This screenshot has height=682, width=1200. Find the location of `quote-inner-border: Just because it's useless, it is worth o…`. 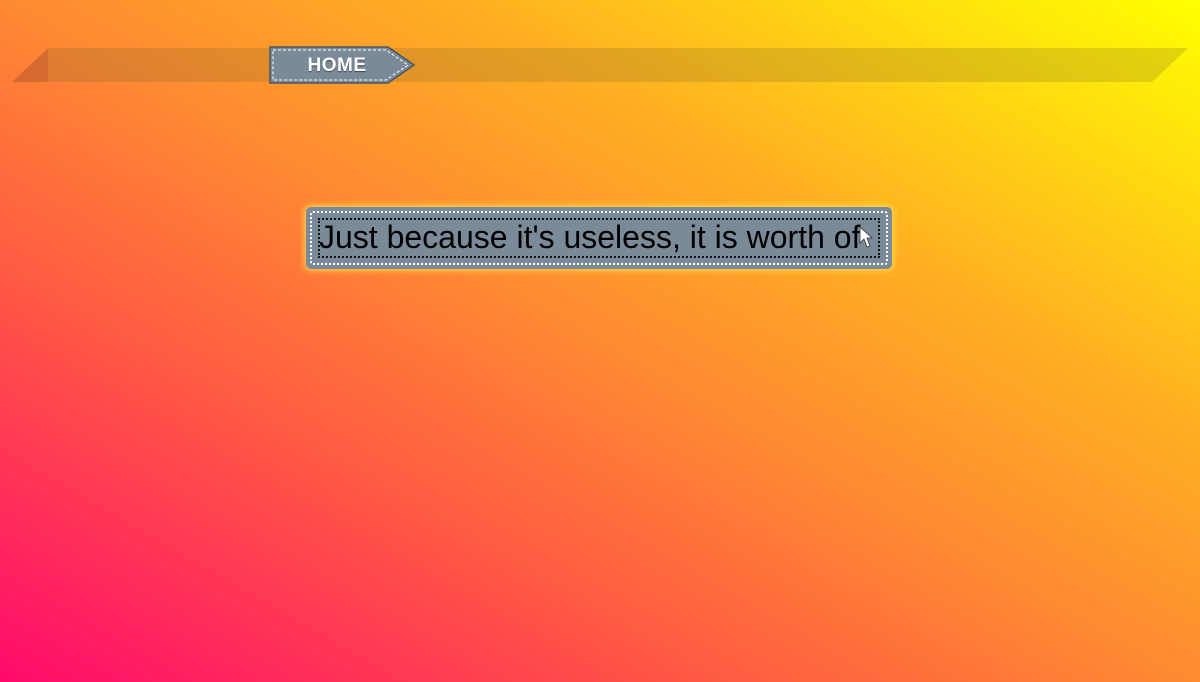

quote-inner-border: Just because it's useless, it is worth o… is located at coordinates (599, 238).